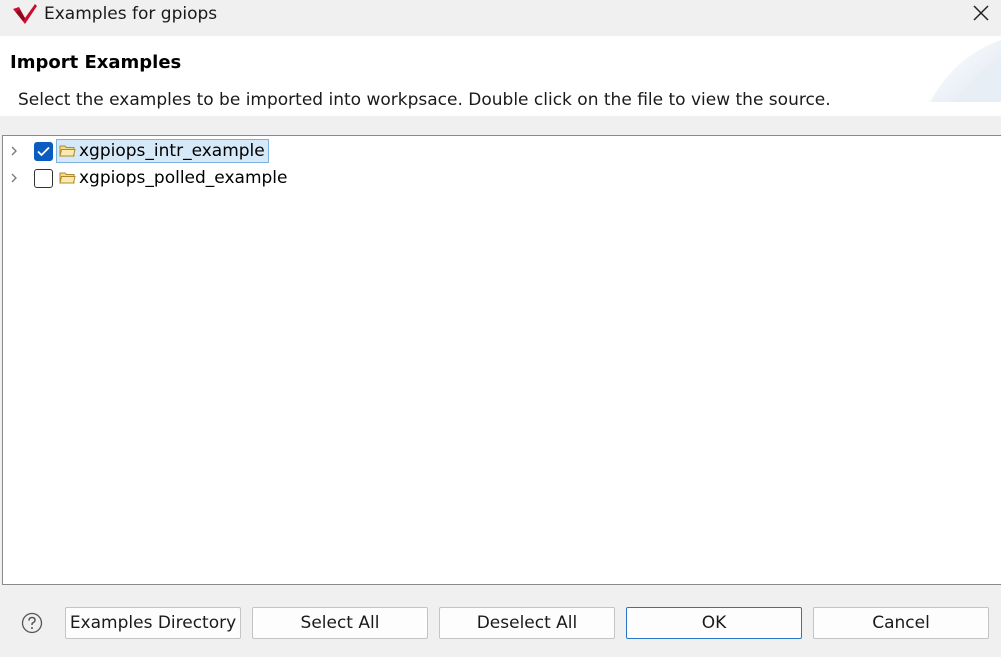 The height and width of the screenshot is (657, 1001). What do you see at coordinates (965, 71) in the screenshot?
I see `banner-graphic-icon` at bounding box center [965, 71].